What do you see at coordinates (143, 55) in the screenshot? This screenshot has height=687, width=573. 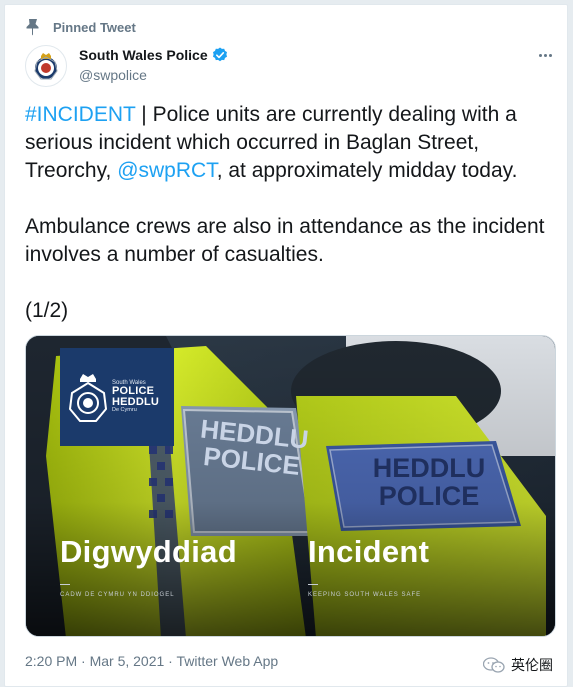 I see `display-name: South Wales Police` at bounding box center [143, 55].